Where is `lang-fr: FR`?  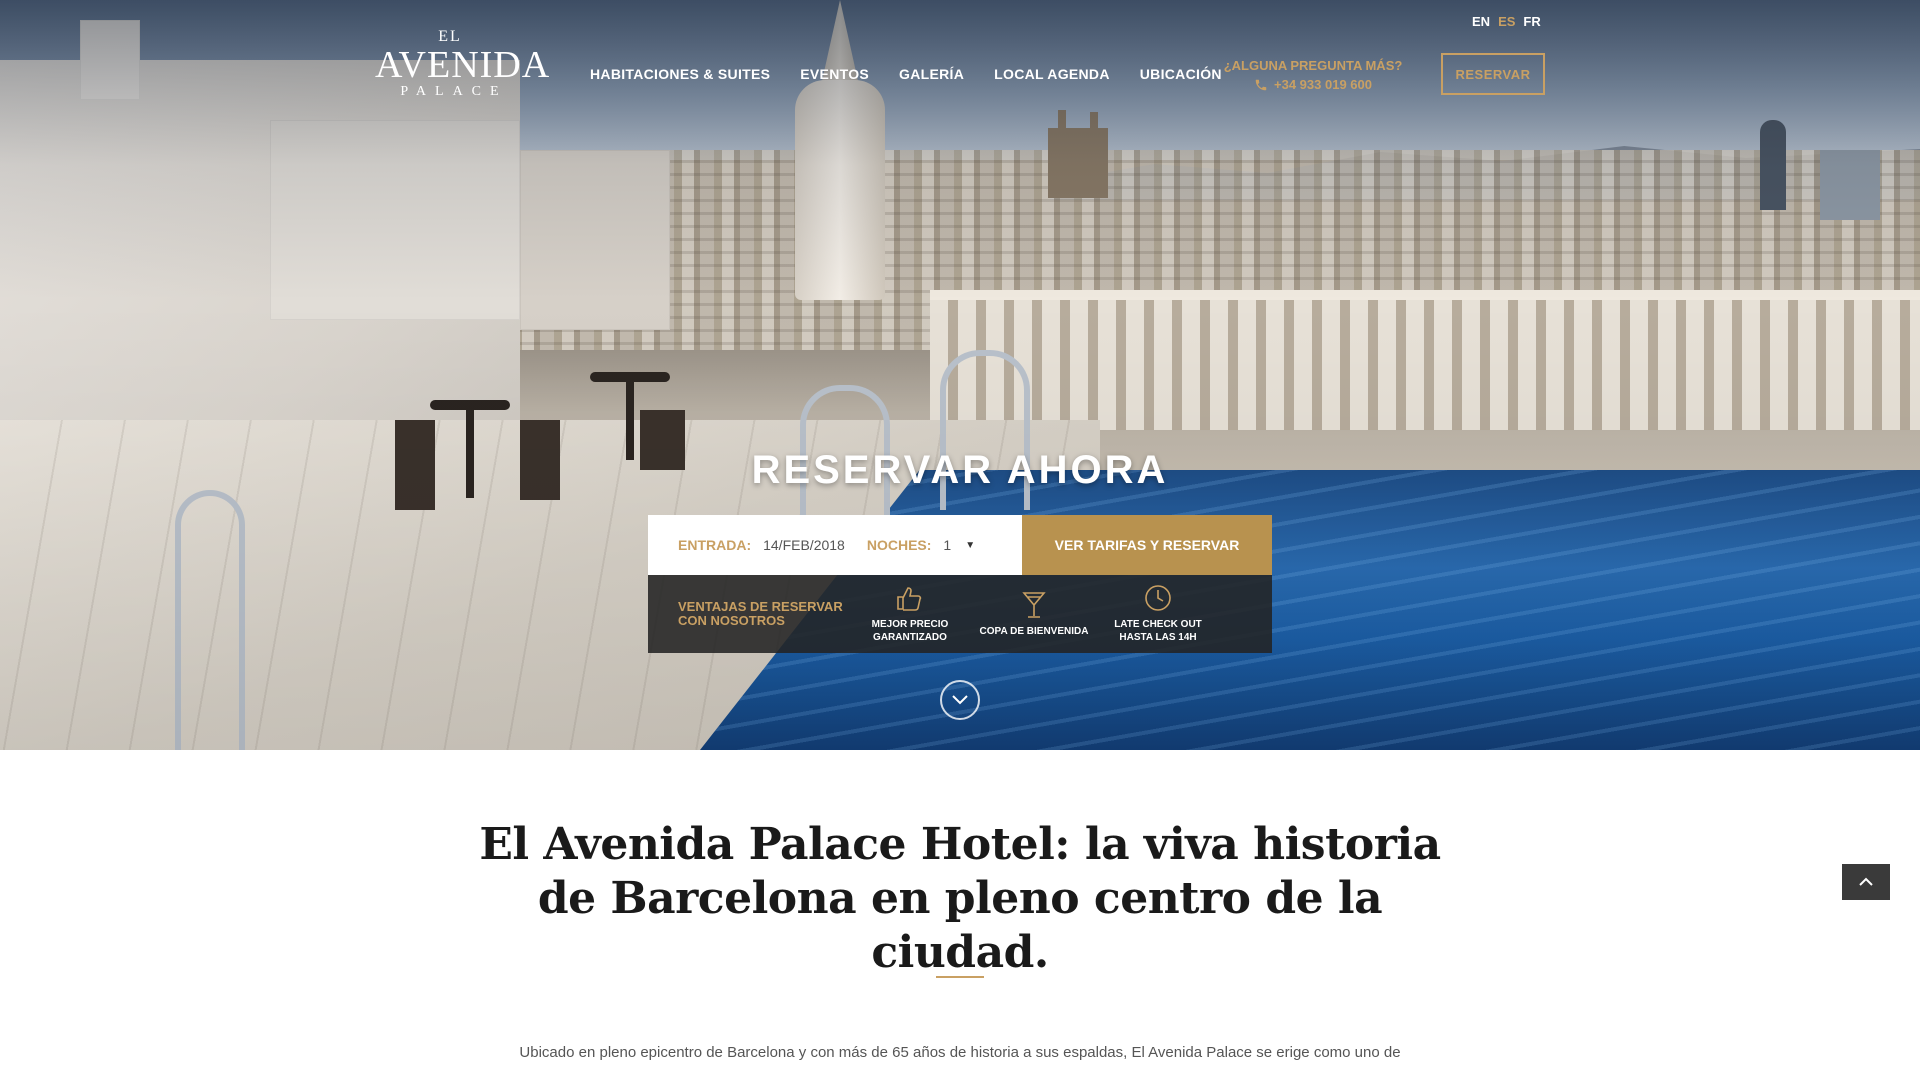
lang-fr: FR is located at coordinates (1531, 21).